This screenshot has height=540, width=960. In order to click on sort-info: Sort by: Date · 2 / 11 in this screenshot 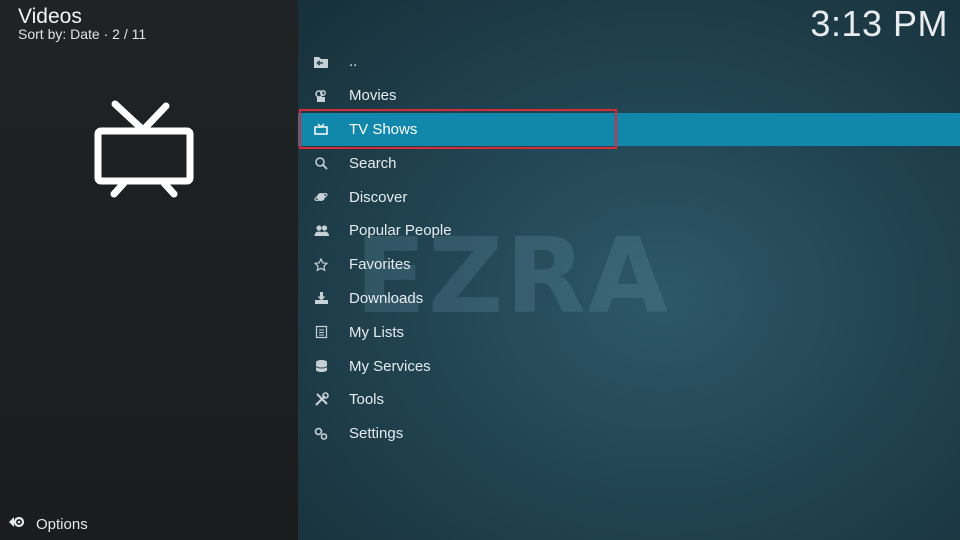, I will do `click(82, 34)`.